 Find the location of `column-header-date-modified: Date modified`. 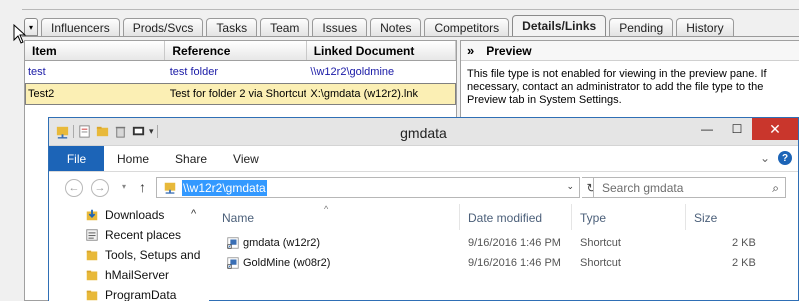

column-header-date-modified: Date modified is located at coordinates (505, 218).